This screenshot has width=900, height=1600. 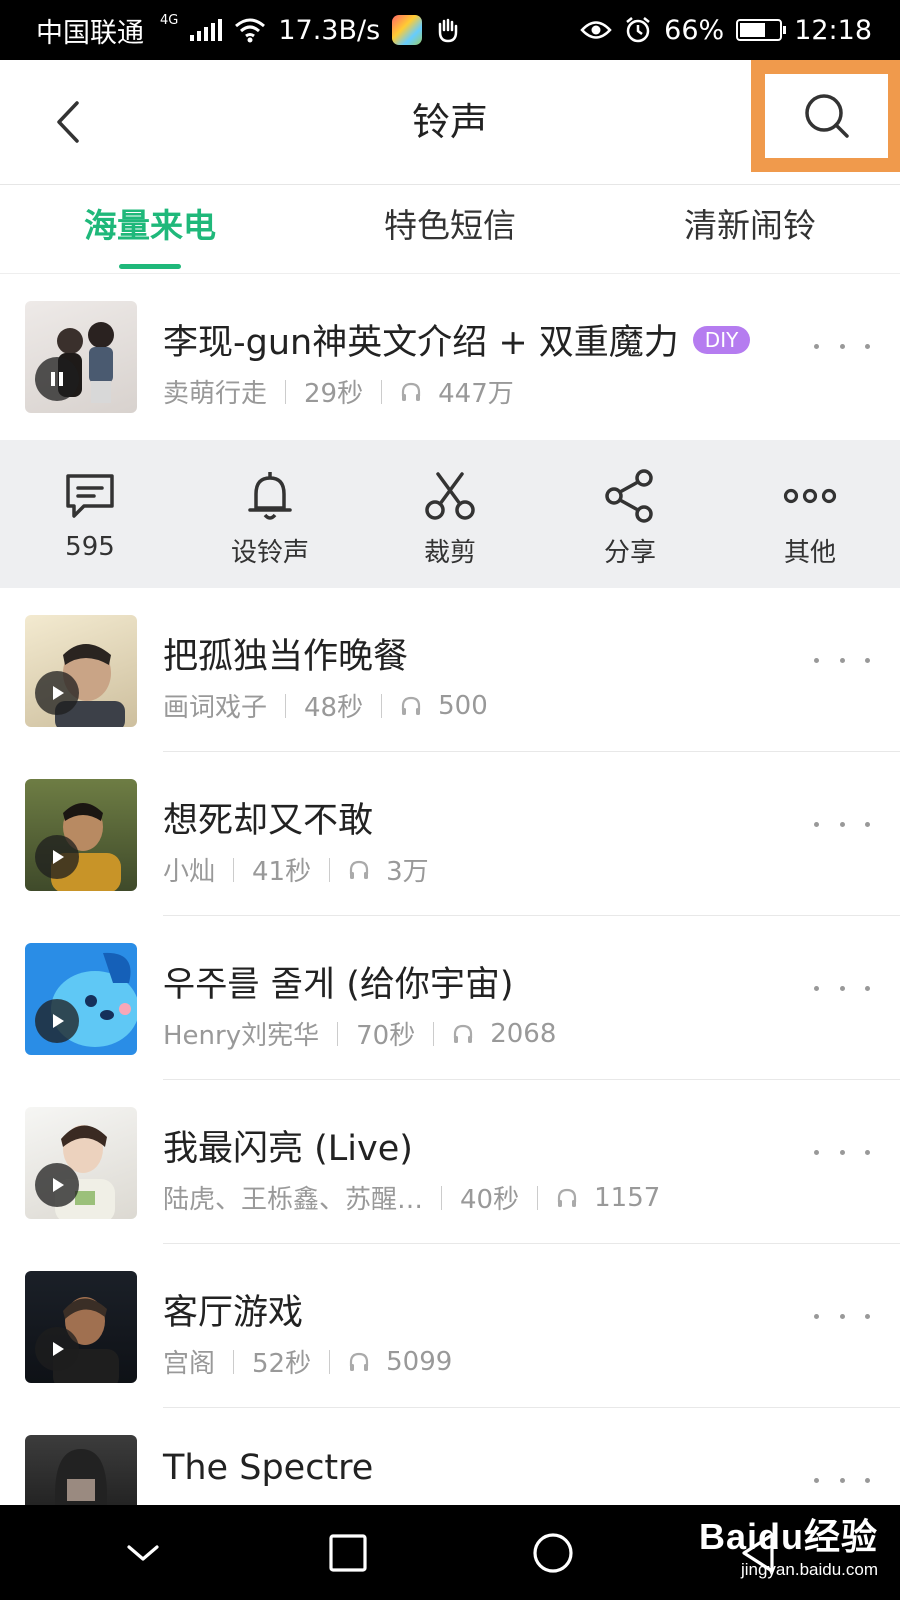 What do you see at coordinates (90, 496) in the screenshot?
I see `comment-icon` at bounding box center [90, 496].